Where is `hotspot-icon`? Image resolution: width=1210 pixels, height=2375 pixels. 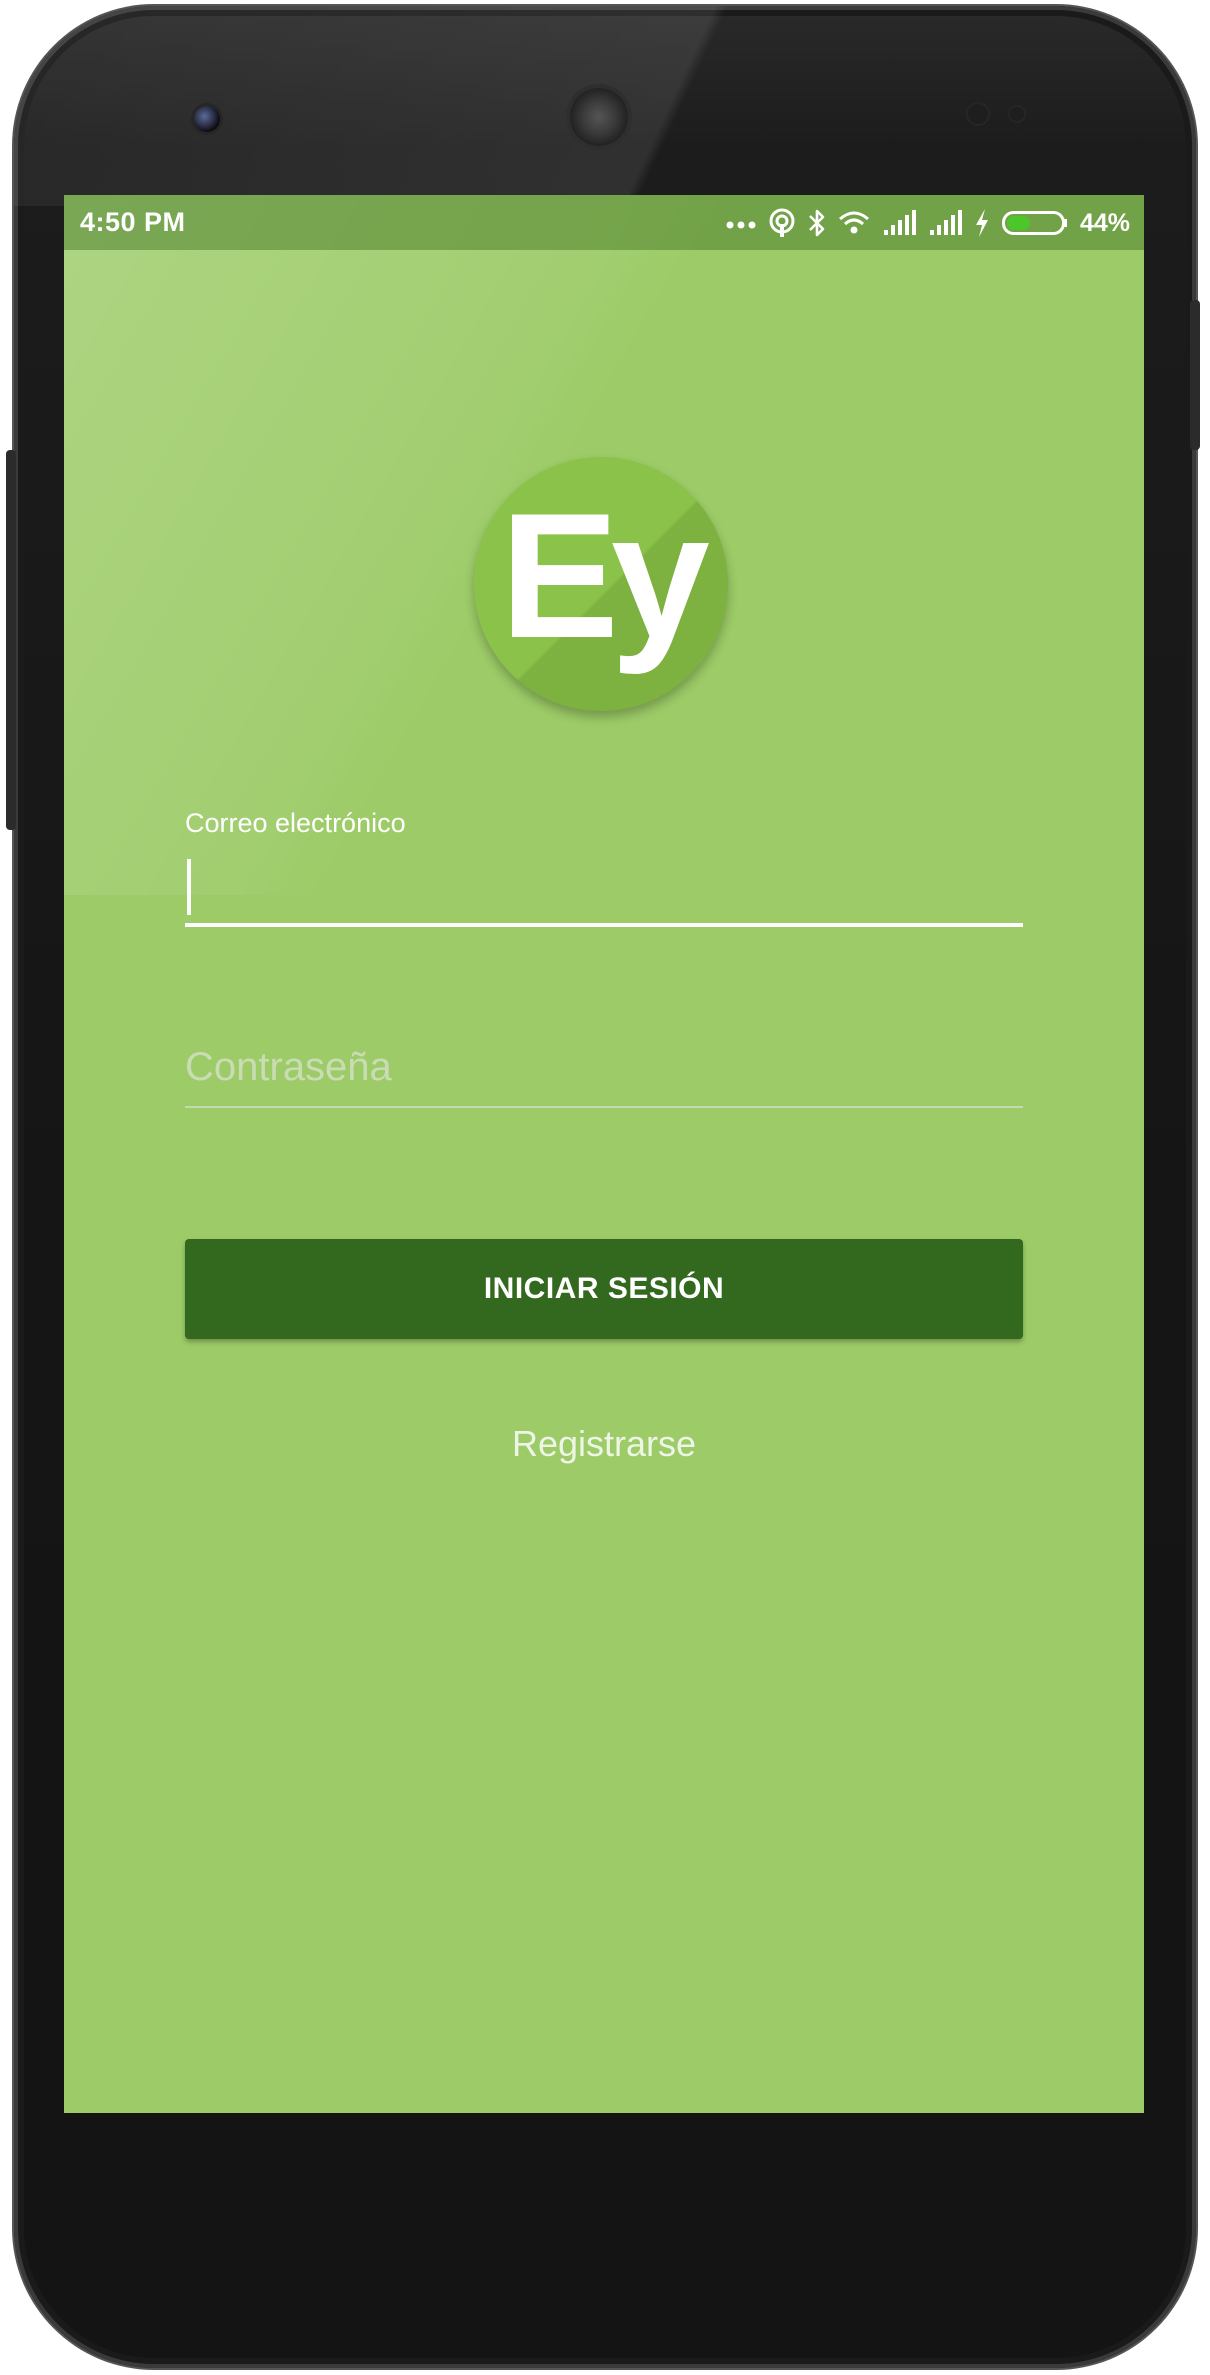
hotspot-icon is located at coordinates (782, 223).